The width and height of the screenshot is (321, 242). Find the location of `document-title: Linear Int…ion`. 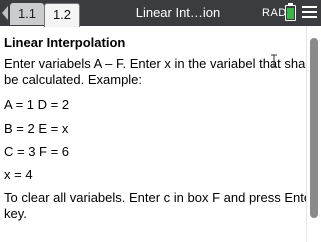

document-title: Linear Int…ion is located at coordinates (178, 12).